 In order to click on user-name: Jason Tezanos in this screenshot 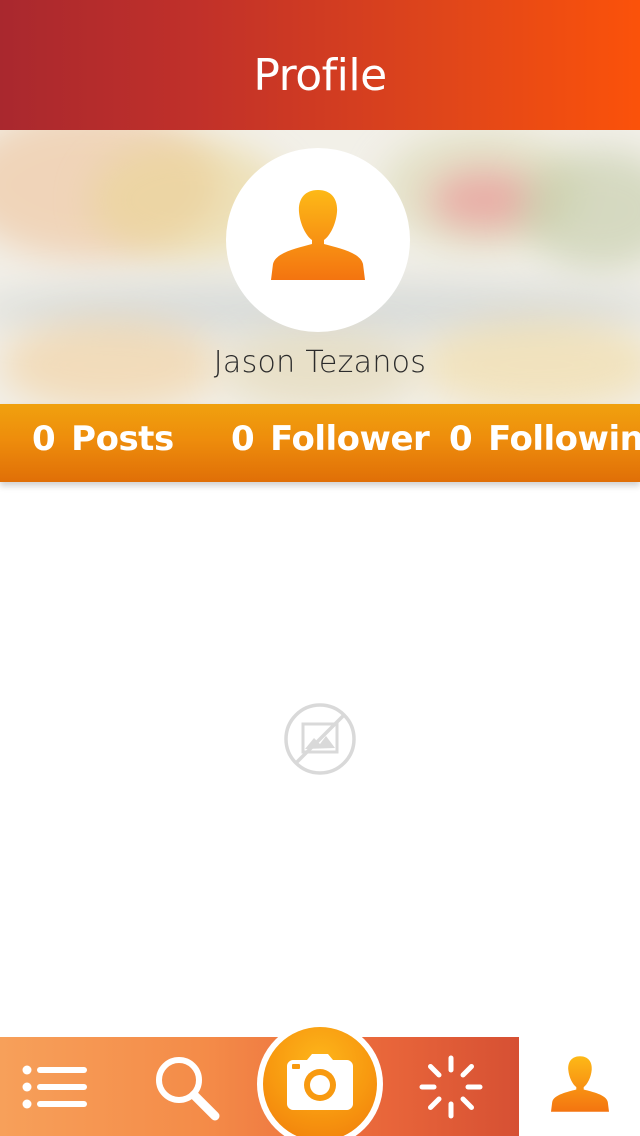, I will do `click(320, 362)`.